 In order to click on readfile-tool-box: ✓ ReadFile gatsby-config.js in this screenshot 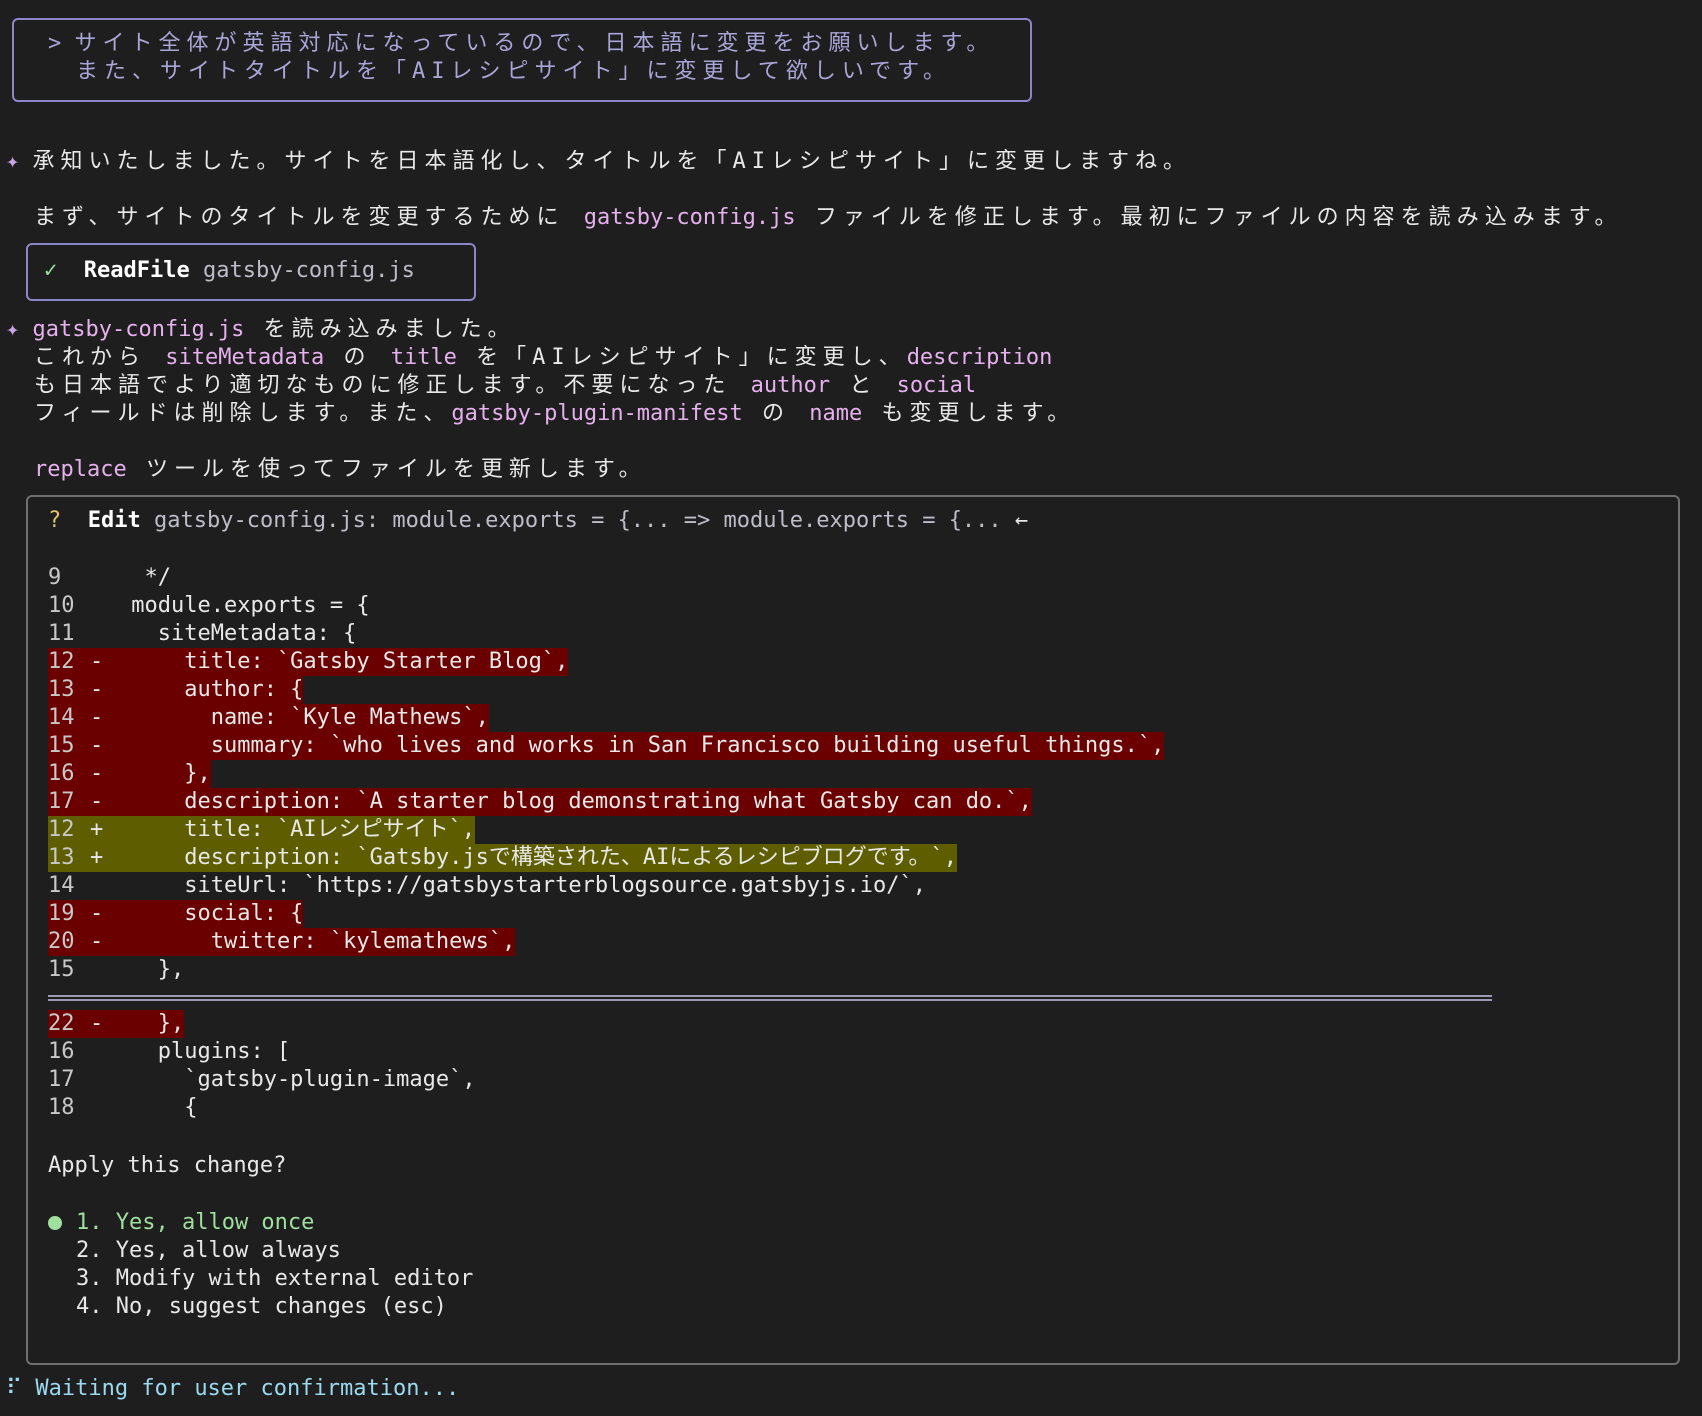, I will do `click(251, 272)`.